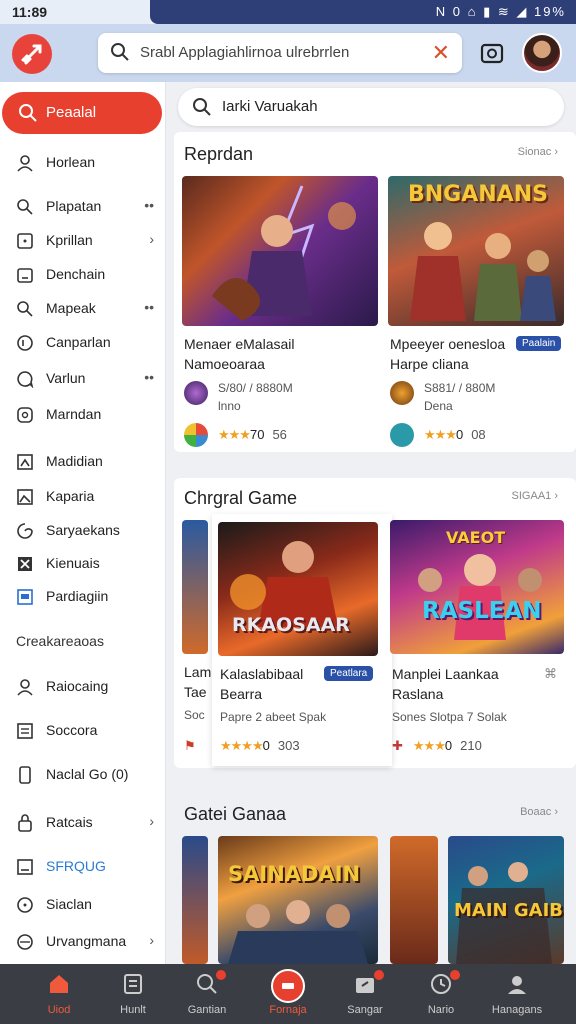 This screenshot has height=1024, width=576. What do you see at coordinates (449, 717) in the screenshot?
I see `game-meta: Sones Slotpa 7 Solak` at bounding box center [449, 717].